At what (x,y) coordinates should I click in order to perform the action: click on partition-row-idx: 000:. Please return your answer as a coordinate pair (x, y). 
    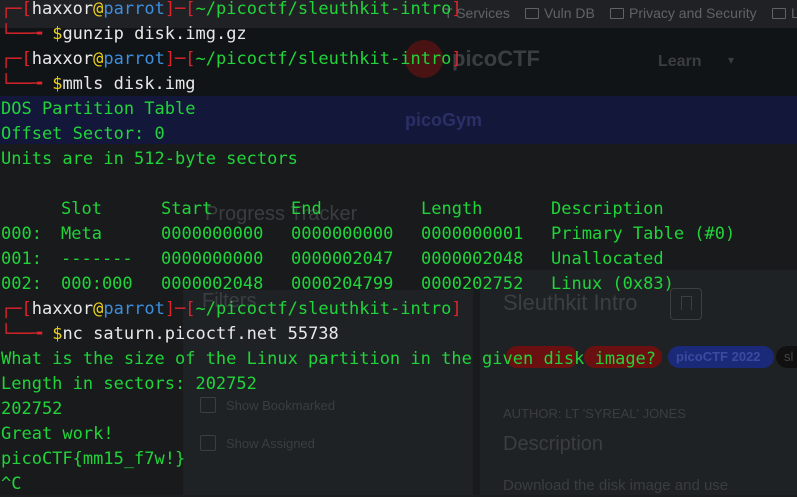
    Looking at the image, I should click on (21, 234).